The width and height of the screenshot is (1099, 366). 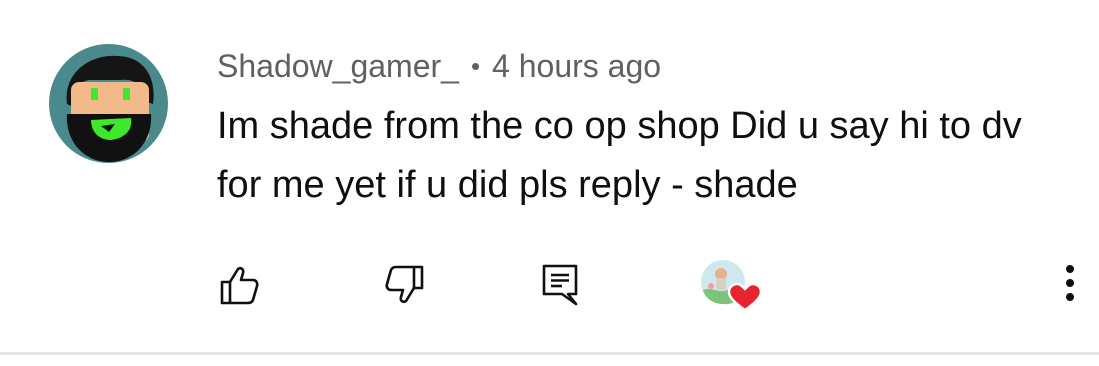 What do you see at coordinates (338, 66) in the screenshot?
I see `author-name: Shadow_gamer_` at bounding box center [338, 66].